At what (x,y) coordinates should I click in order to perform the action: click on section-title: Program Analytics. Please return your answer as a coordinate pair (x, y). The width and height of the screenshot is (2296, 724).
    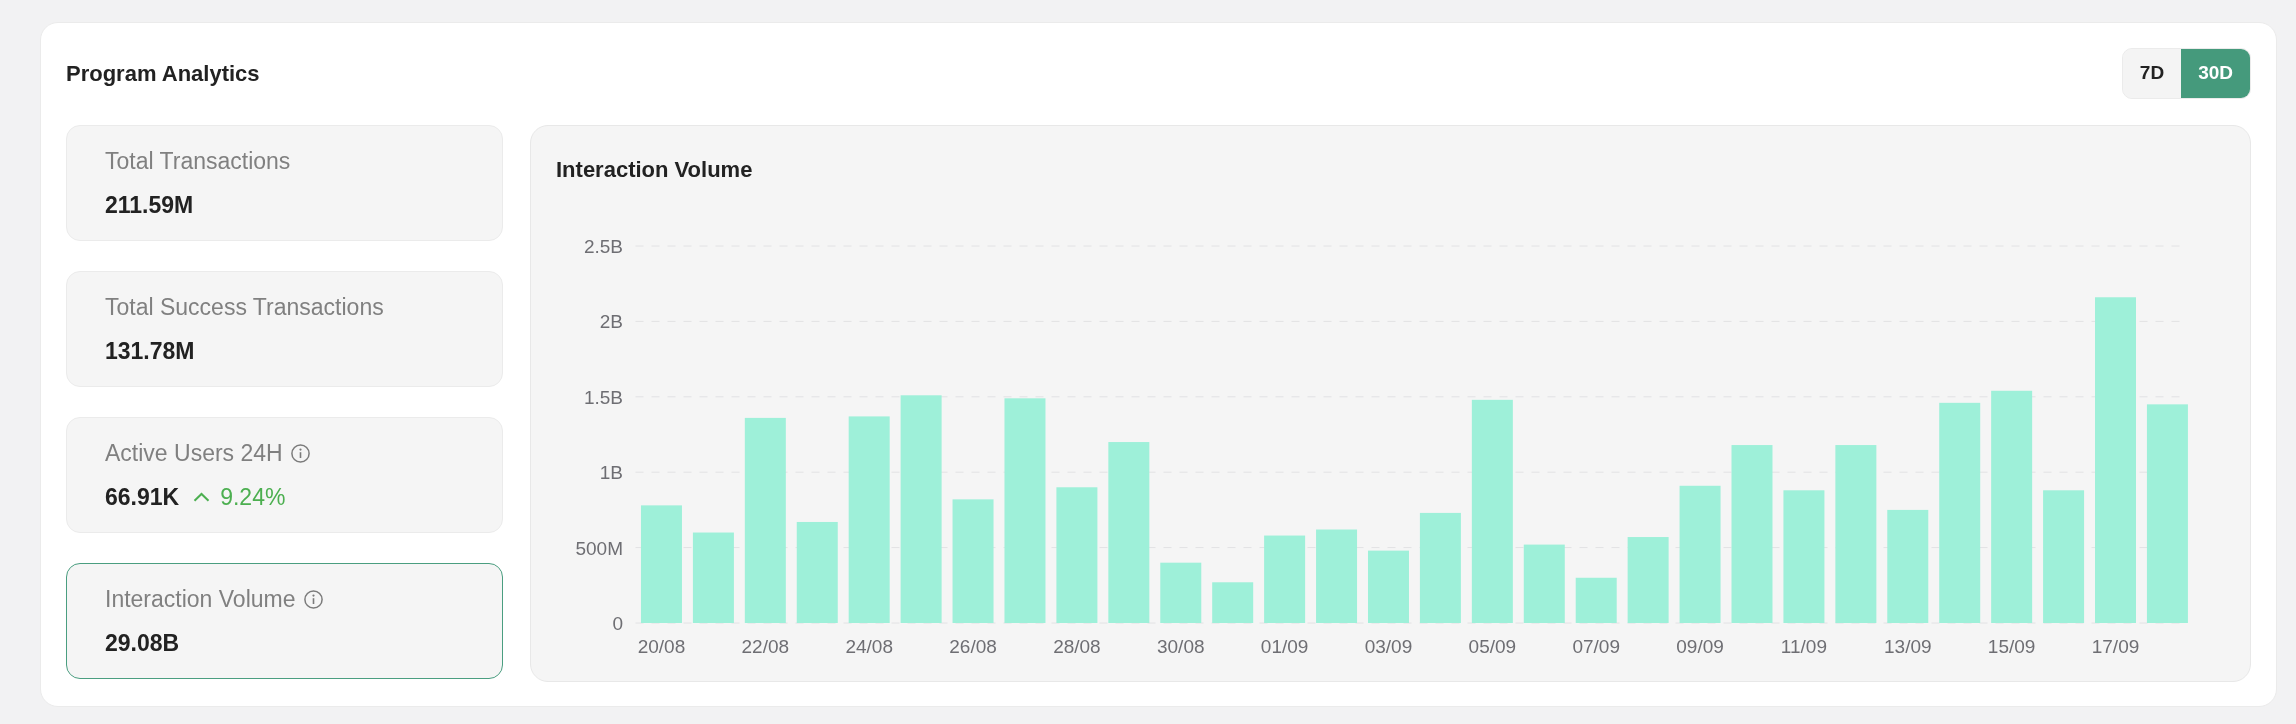
    Looking at the image, I should click on (163, 73).